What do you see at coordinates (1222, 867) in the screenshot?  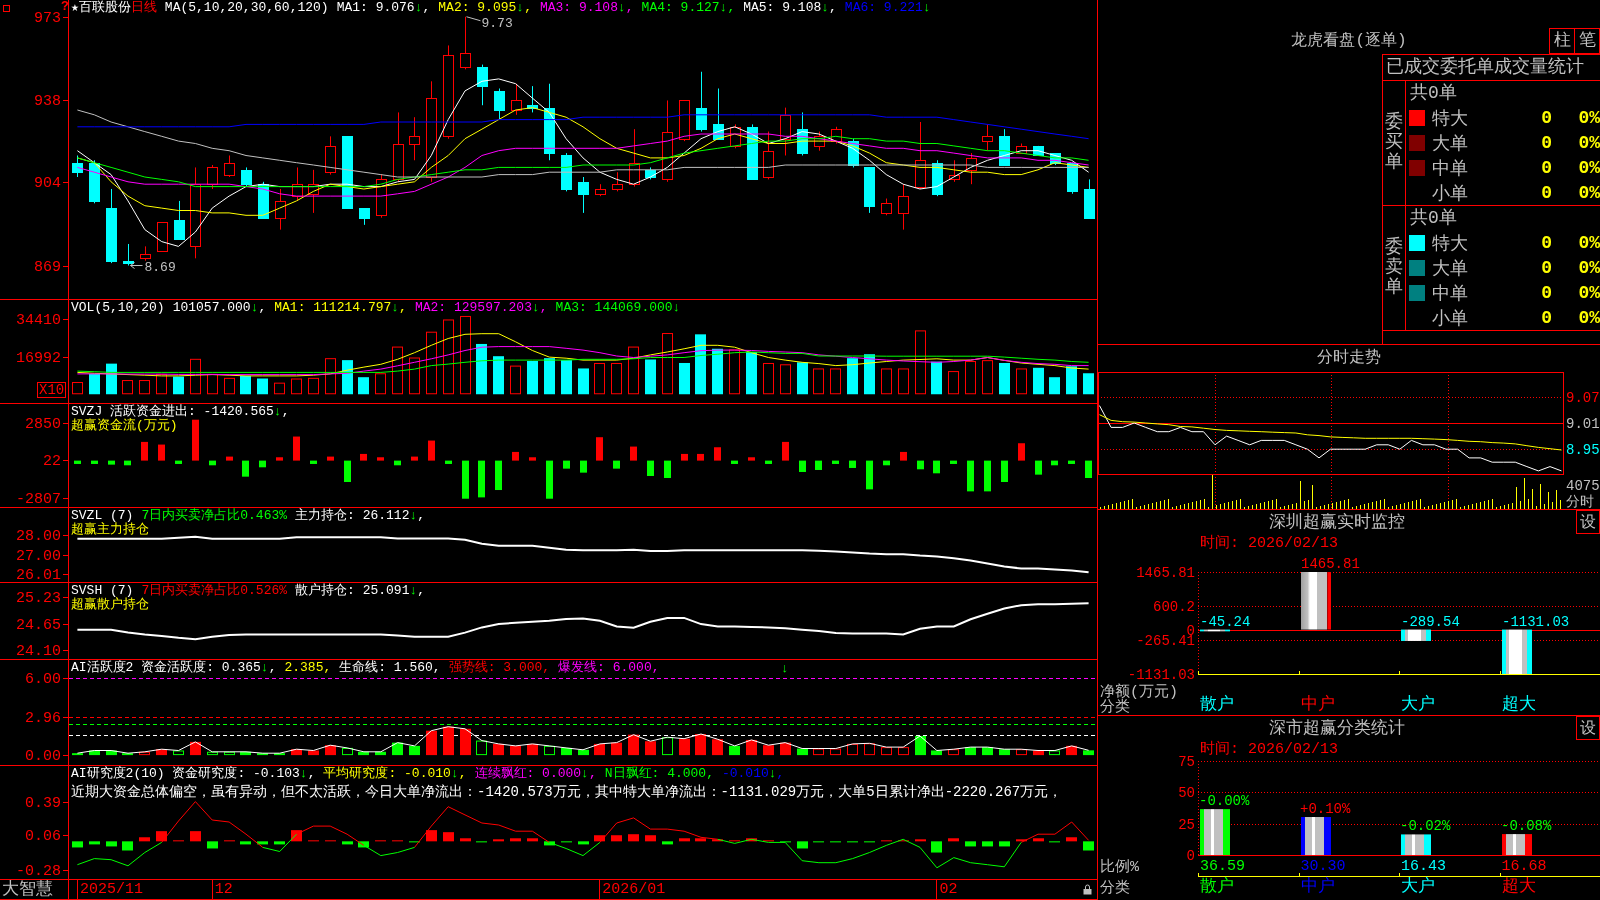 I see `value-label: 36.59` at bounding box center [1222, 867].